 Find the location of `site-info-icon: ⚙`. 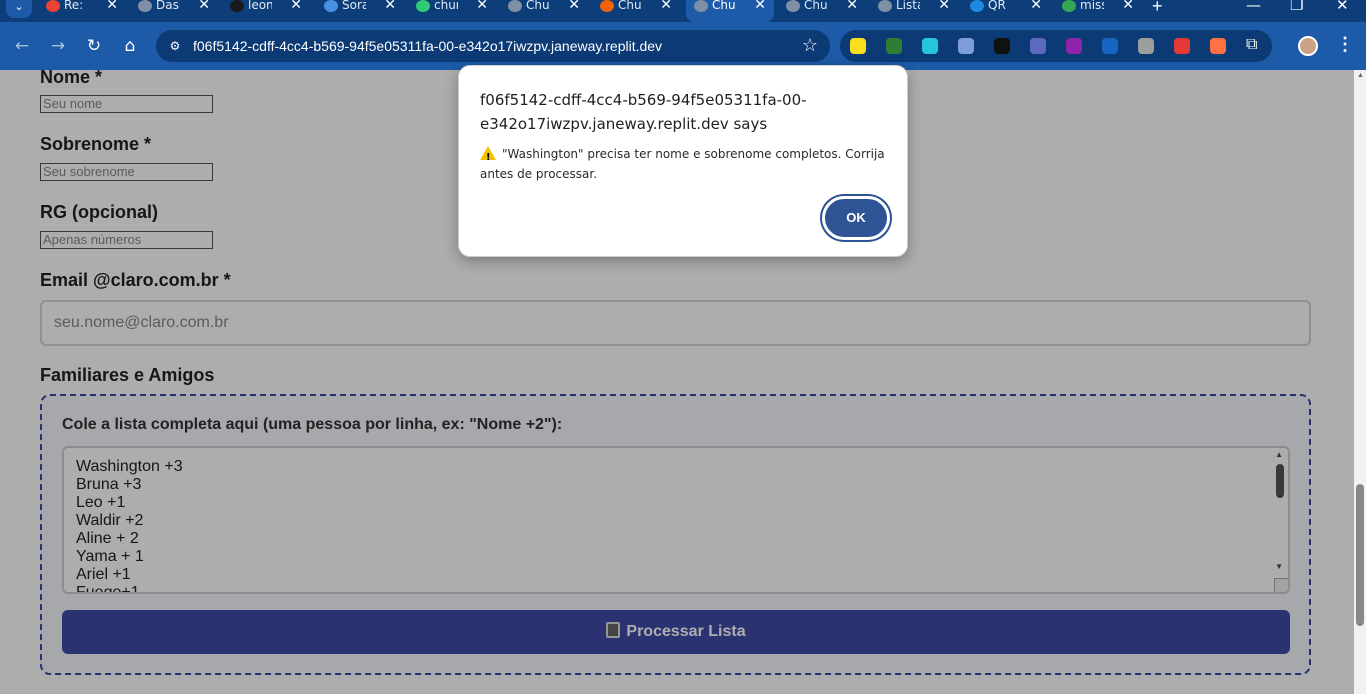

site-info-icon: ⚙ is located at coordinates (175, 46).